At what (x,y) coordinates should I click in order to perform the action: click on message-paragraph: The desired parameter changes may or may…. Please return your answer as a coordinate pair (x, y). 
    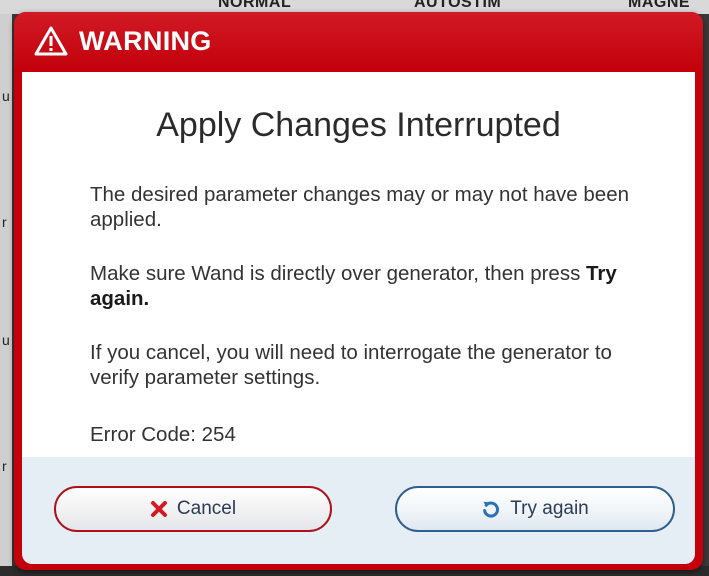
    Looking at the image, I should click on (359, 207).